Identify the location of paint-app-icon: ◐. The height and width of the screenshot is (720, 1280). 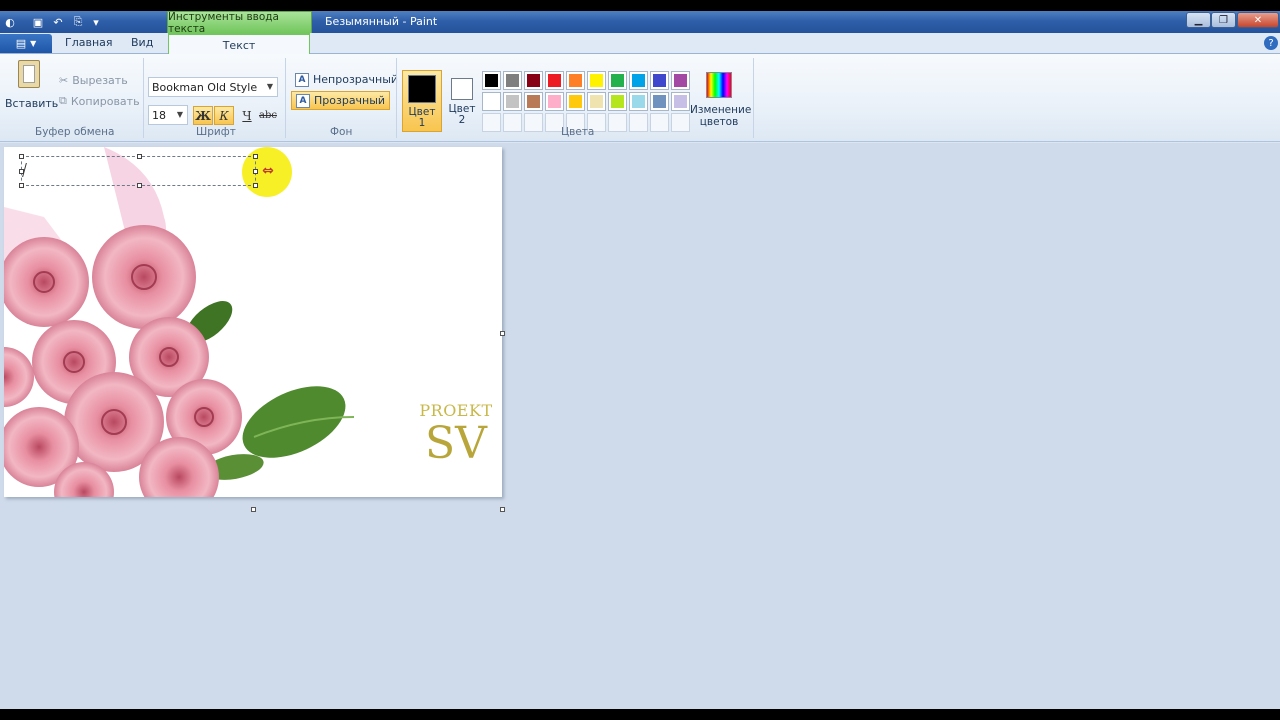
(10, 22).